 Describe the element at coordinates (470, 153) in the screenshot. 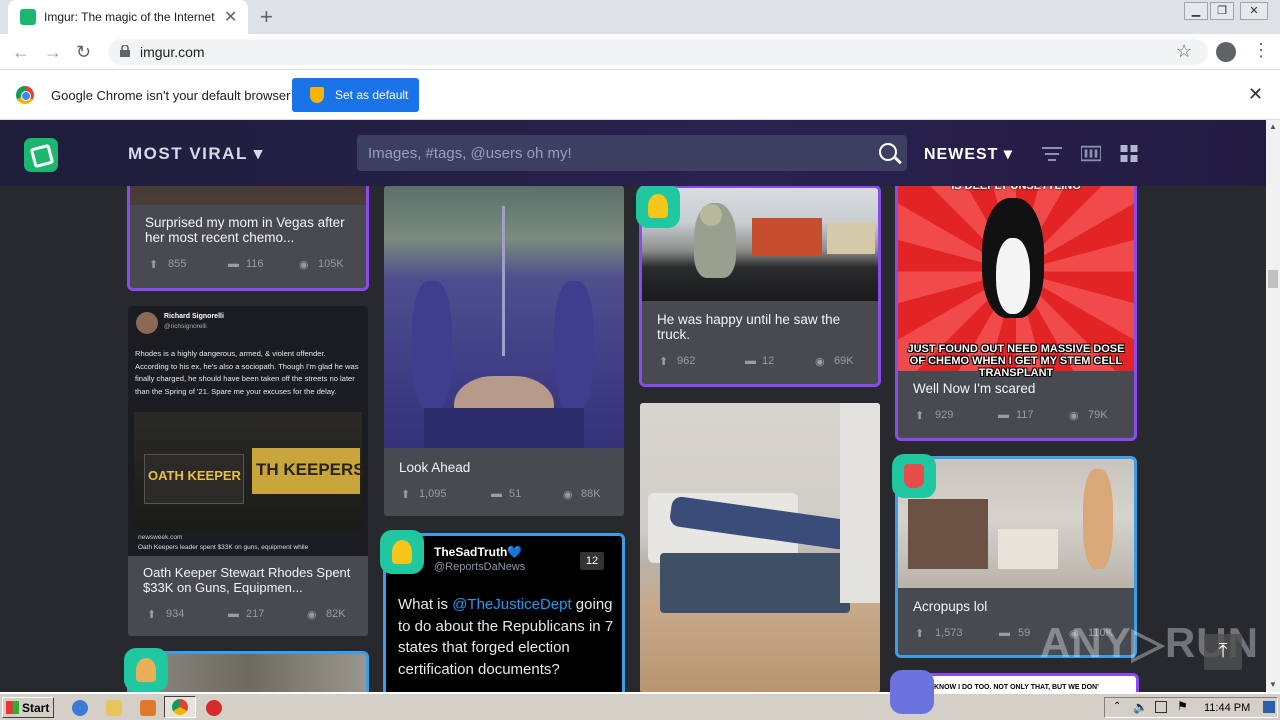

I see `search-input: Images, #tags, @users oh my!` at that location.